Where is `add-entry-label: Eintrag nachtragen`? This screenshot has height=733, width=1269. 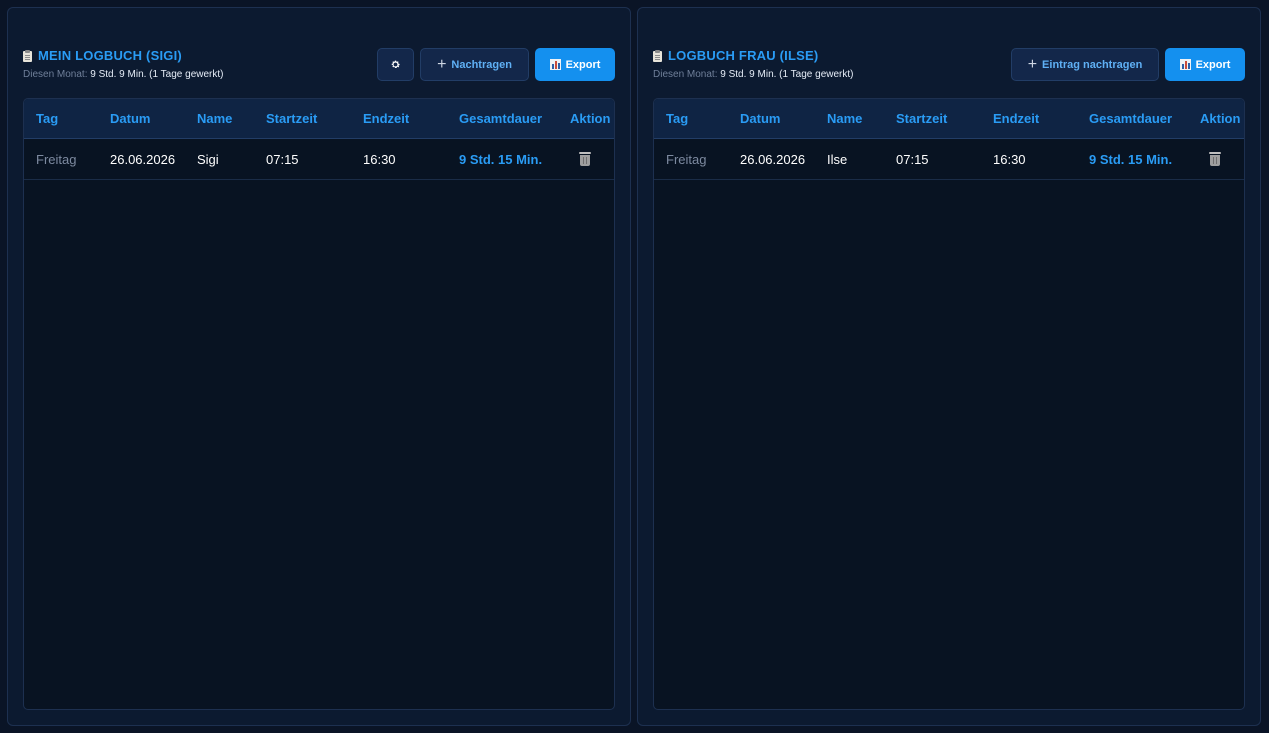
add-entry-label: Eintrag nachtragen is located at coordinates (1092, 64).